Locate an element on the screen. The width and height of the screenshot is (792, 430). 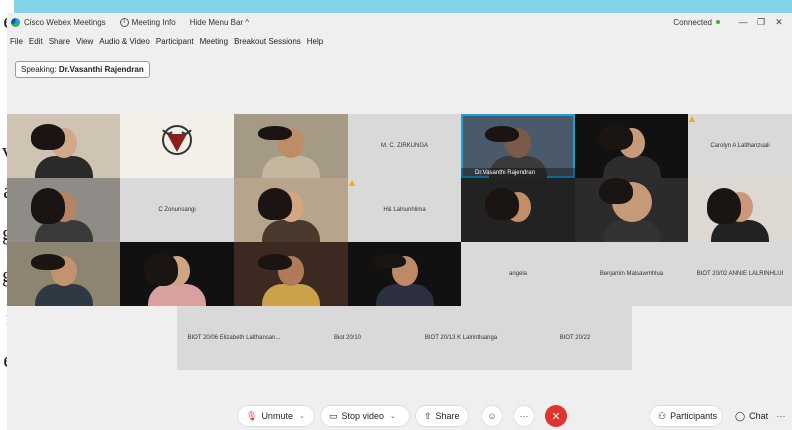
app-title: Cisco Webex Meetings is located at coordinates (56, 22).